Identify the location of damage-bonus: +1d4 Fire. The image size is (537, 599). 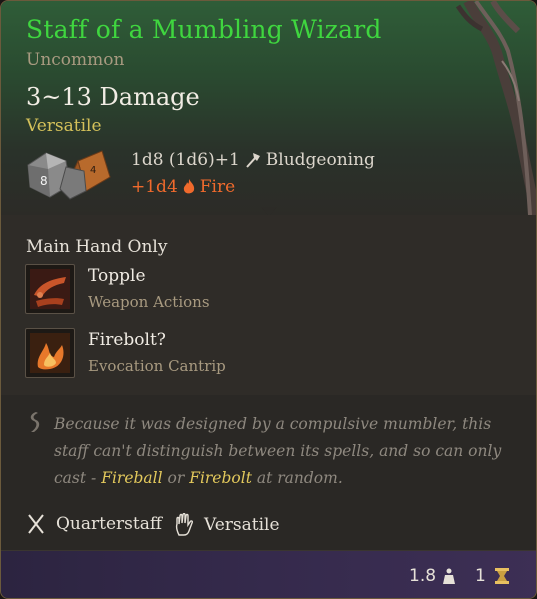
(183, 187).